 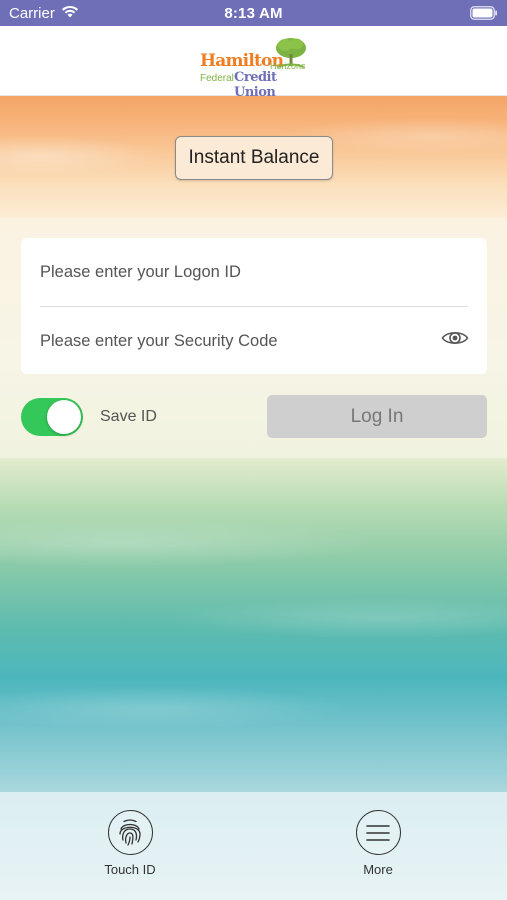 What do you see at coordinates (455, 340) in the screenshot?
I see `show-password-eye-icon` at bounding box center [455, 340].